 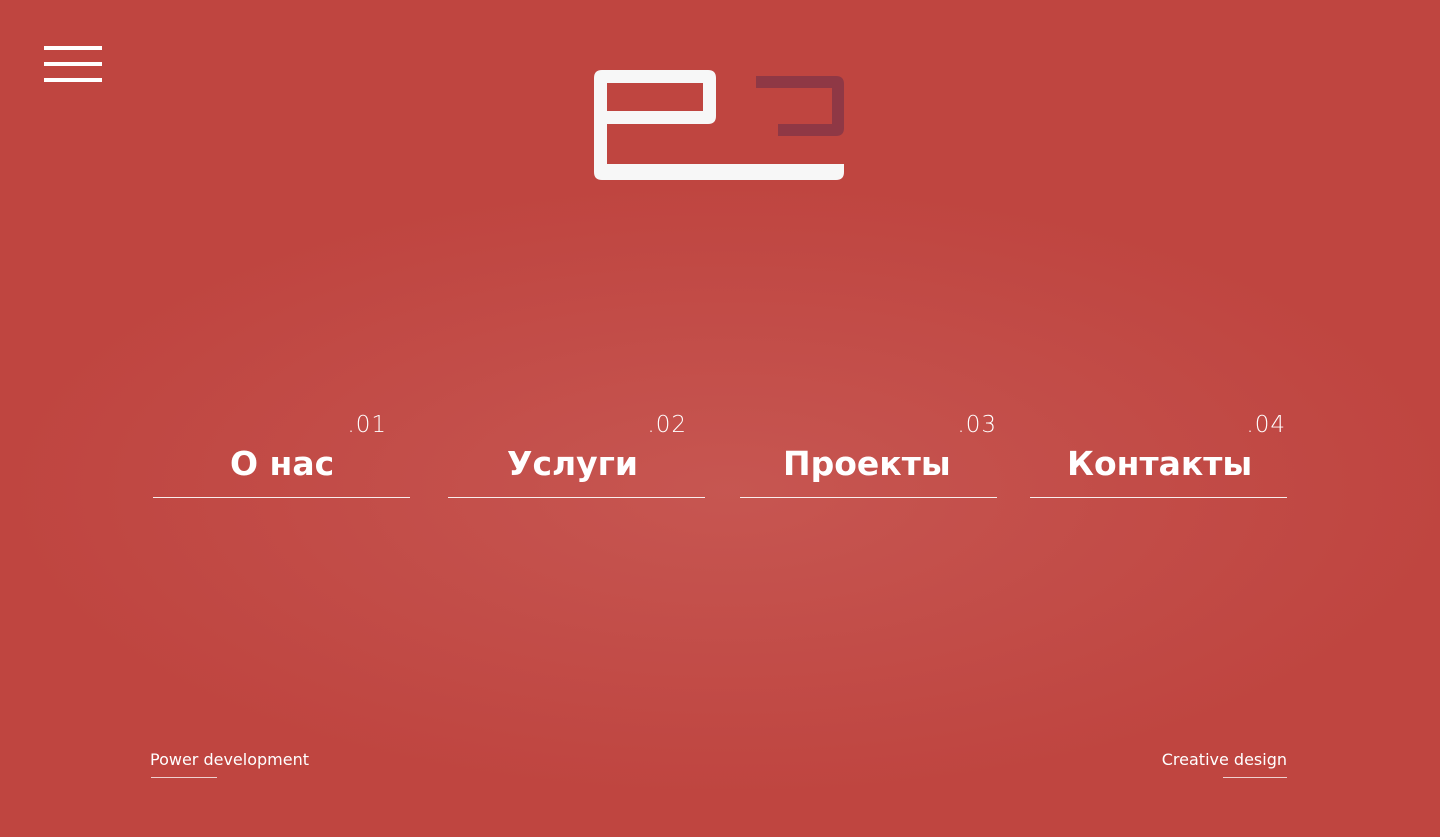 I want to click on footer-power-development-link: Power development, so click(x=230, y=764).